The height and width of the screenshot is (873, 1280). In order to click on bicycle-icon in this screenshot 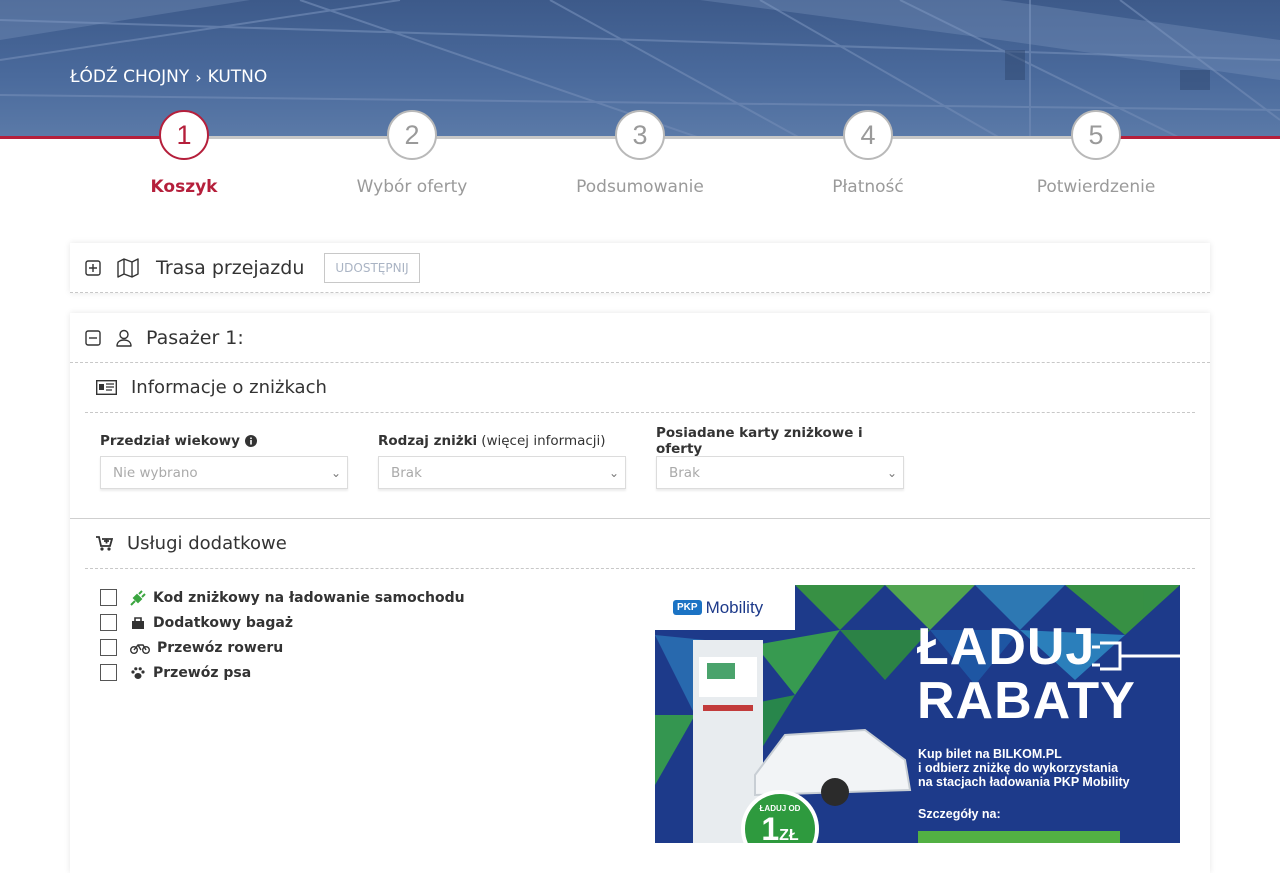, I will do `click(140, 648)`.